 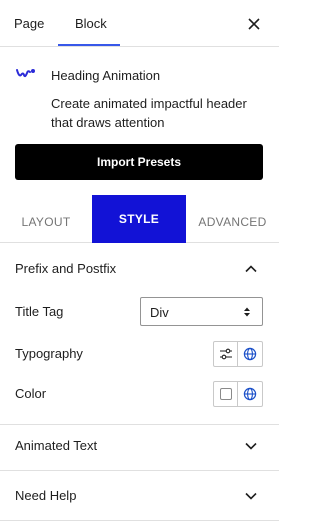 I want to click on section-title: Need Help, so click(x=46, y=495).